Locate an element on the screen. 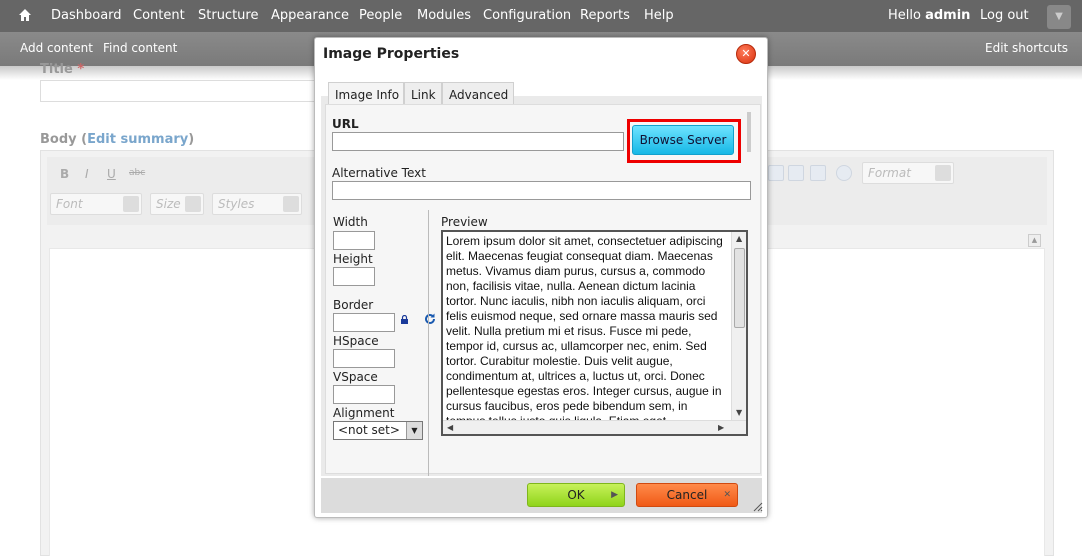 The height and width of the screenshot is (556, 1082). editor-collapse-button: ▲ is located at coordinates (1034, 240).